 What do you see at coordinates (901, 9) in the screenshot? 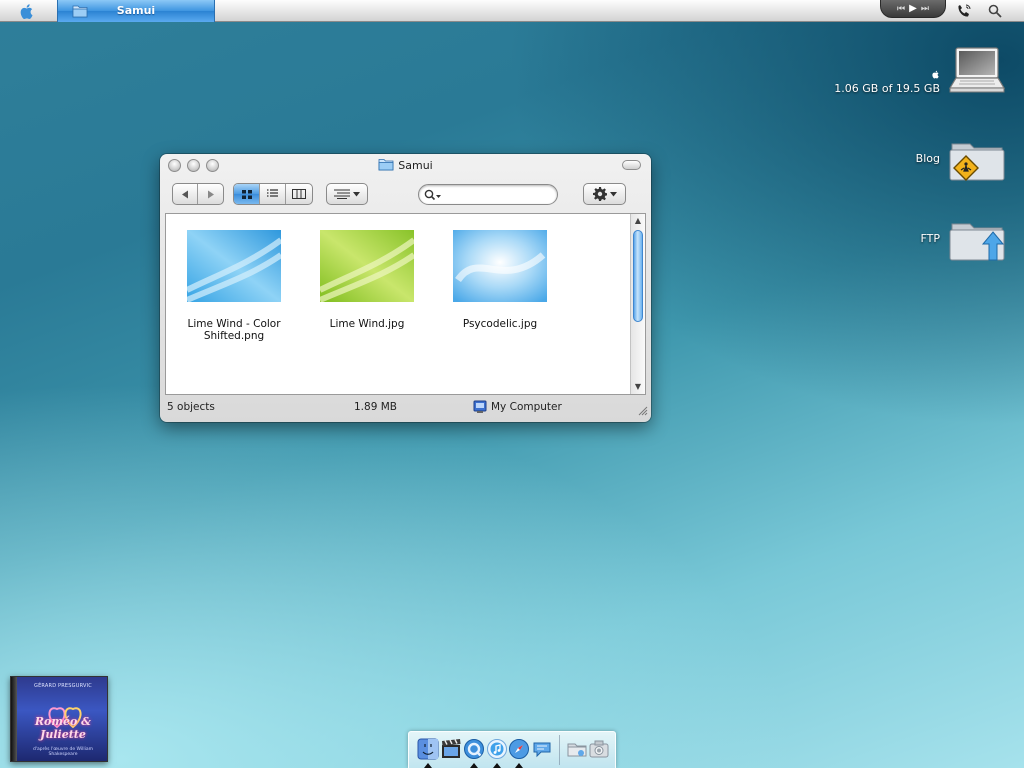
I see `previous-track-button: ⏮` at bounding box center [901, 9].